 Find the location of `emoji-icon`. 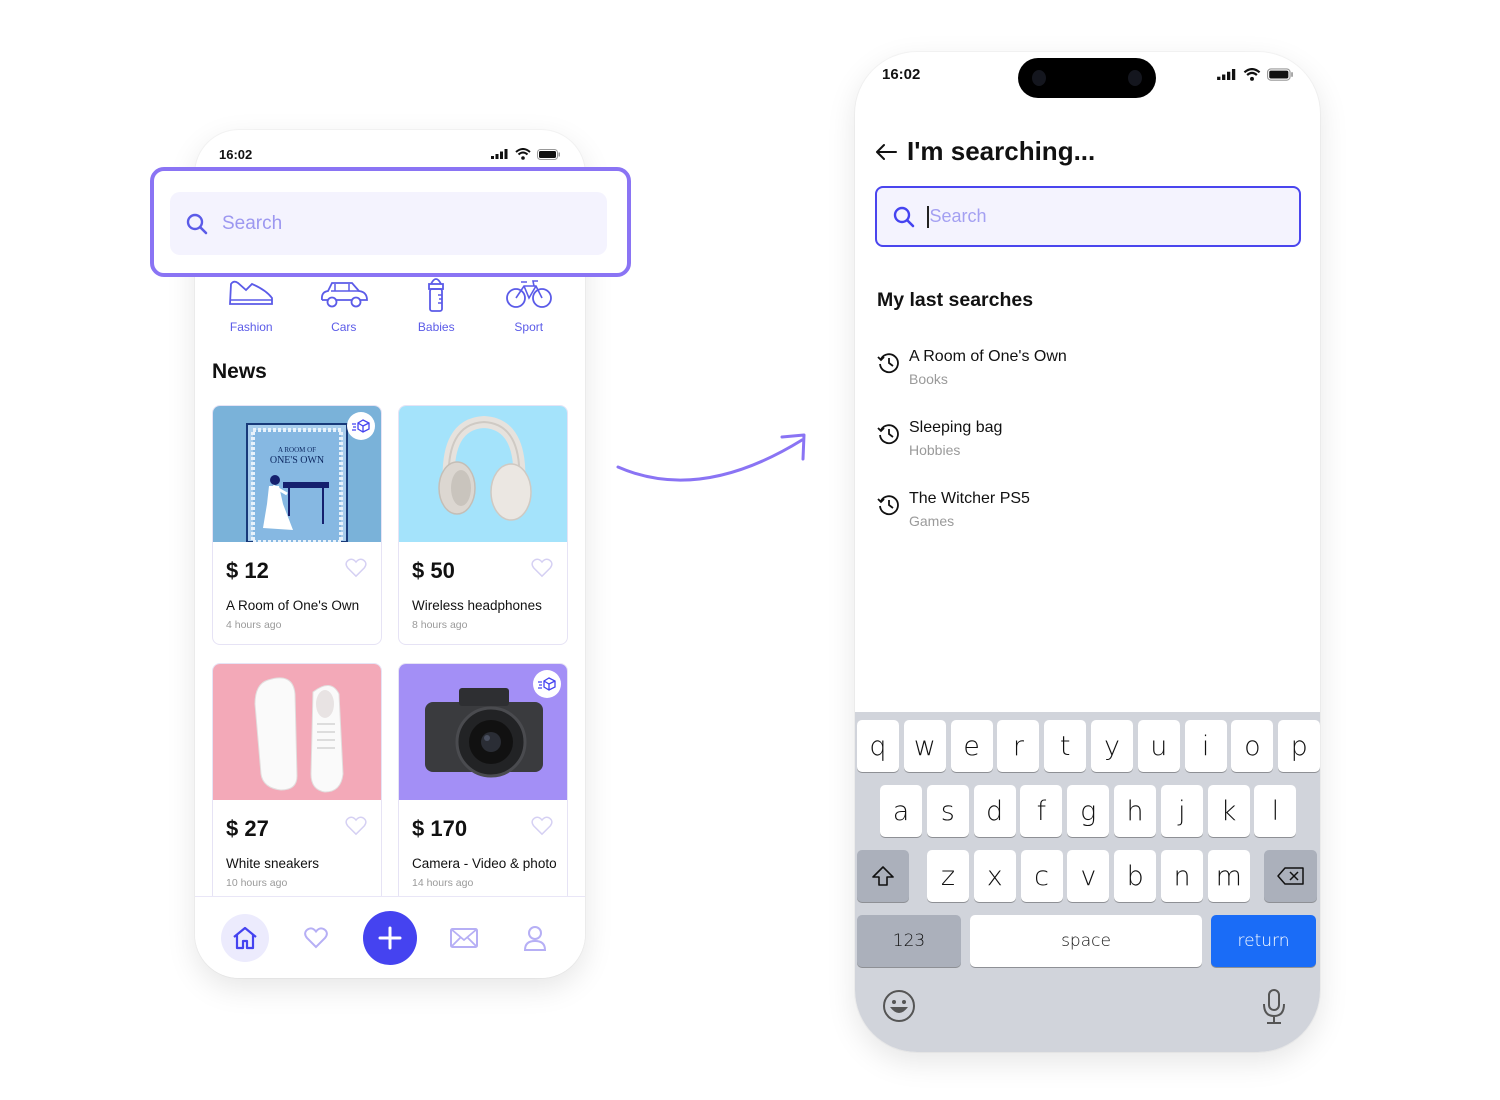

emoji-icon is located at coordinates (899, 1006).